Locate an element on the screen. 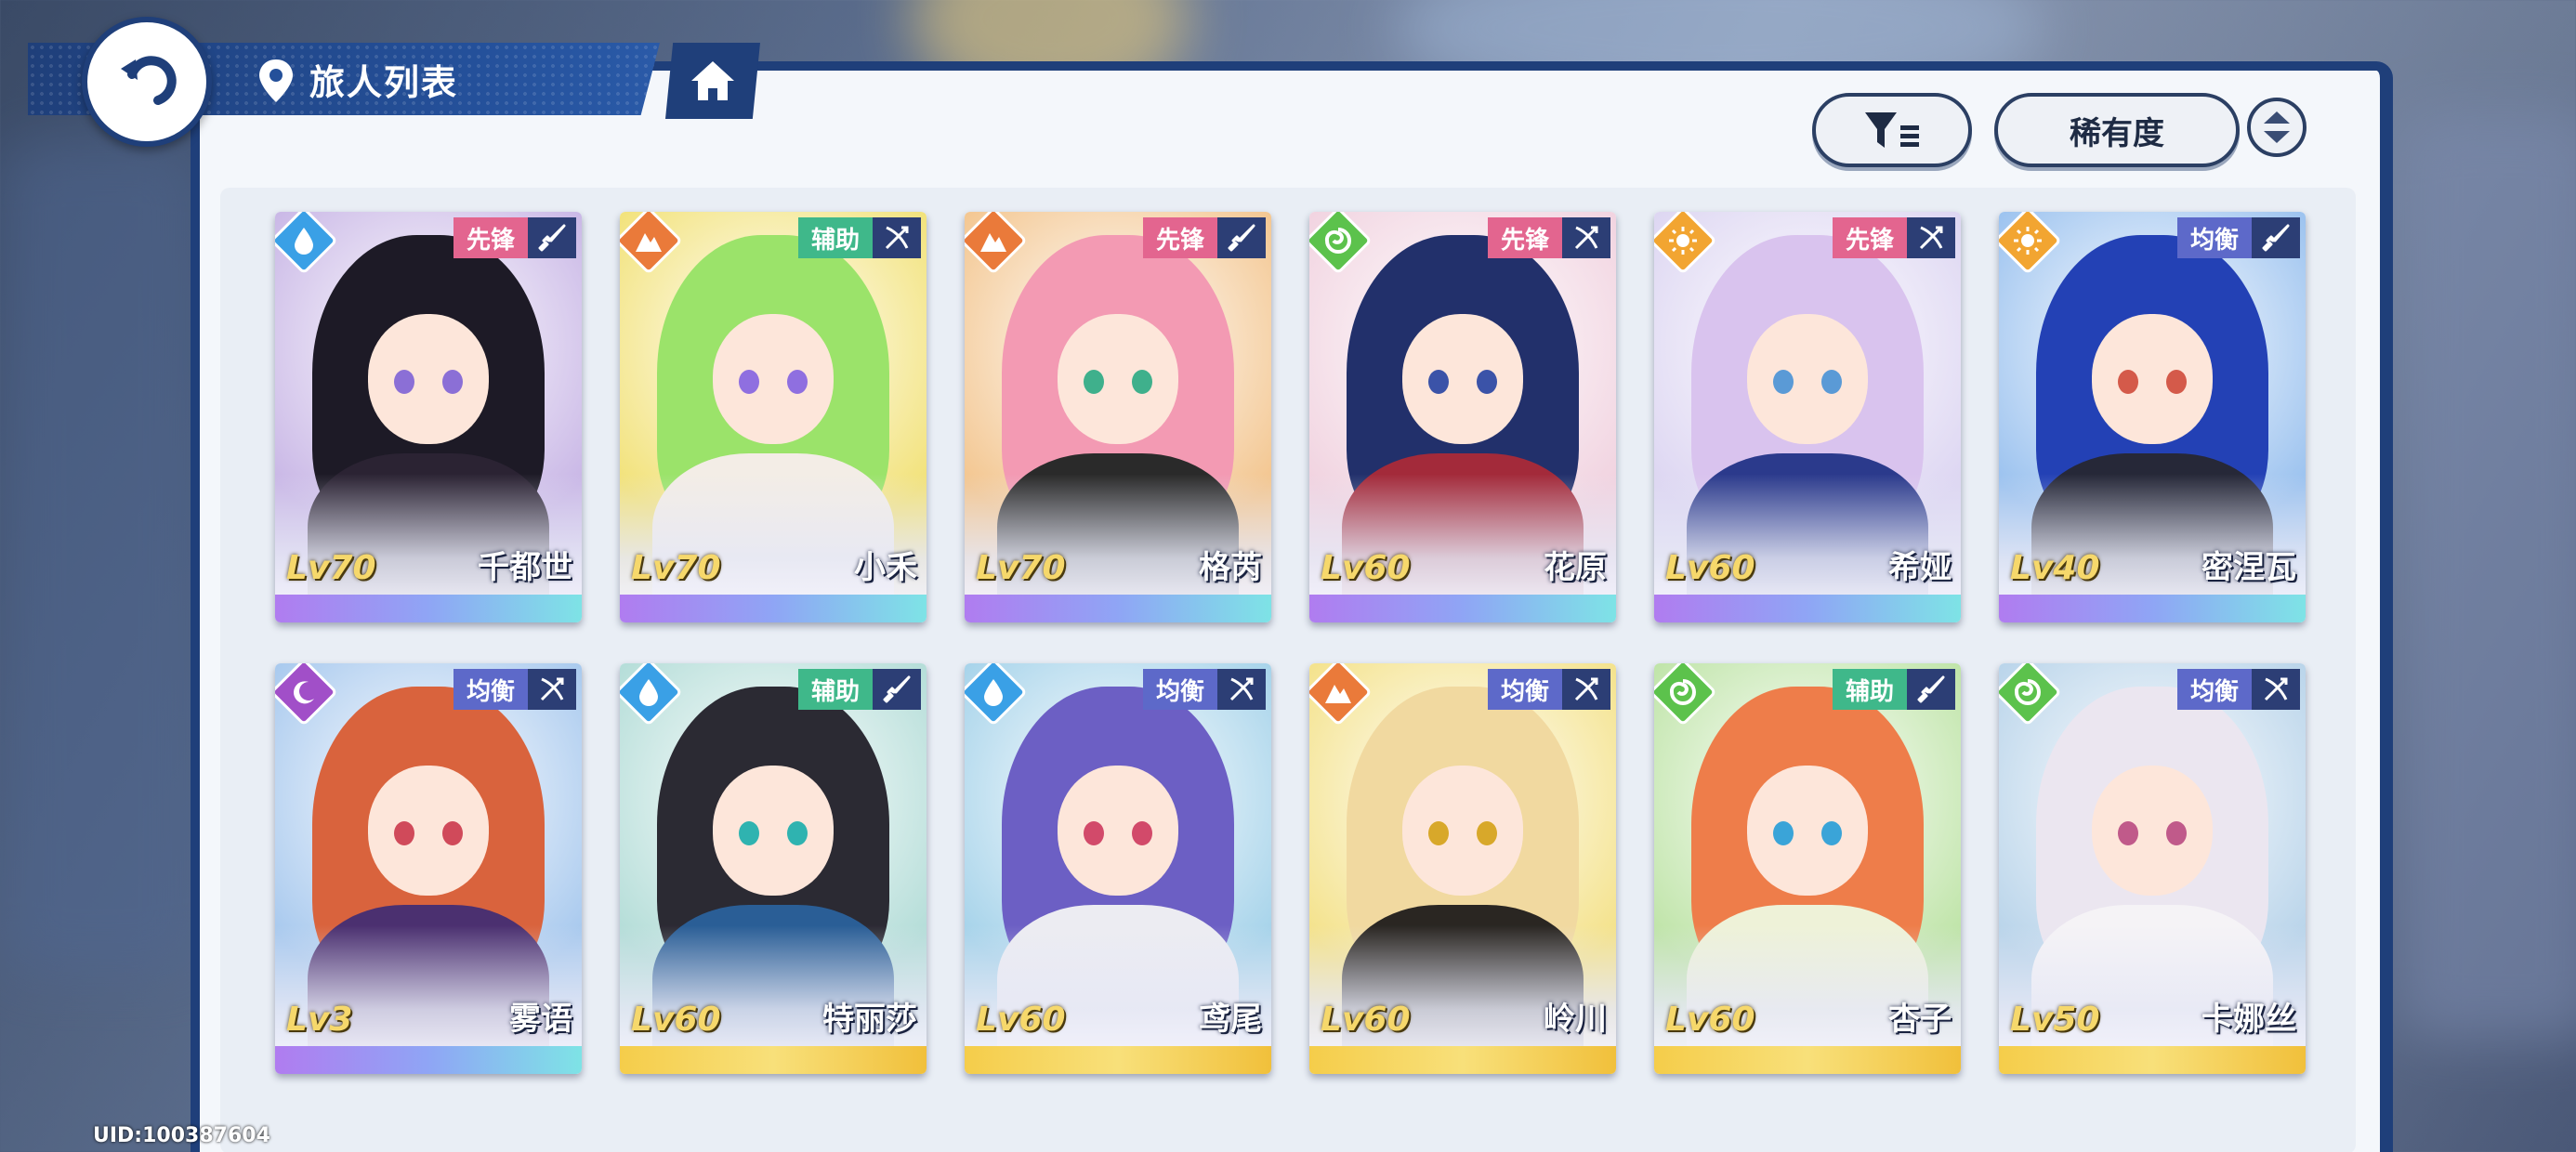 This screenshot has width=2576, height=1152. character-card: 辅助 Lv60 特丽莎 is located at coordinates (773, 868).